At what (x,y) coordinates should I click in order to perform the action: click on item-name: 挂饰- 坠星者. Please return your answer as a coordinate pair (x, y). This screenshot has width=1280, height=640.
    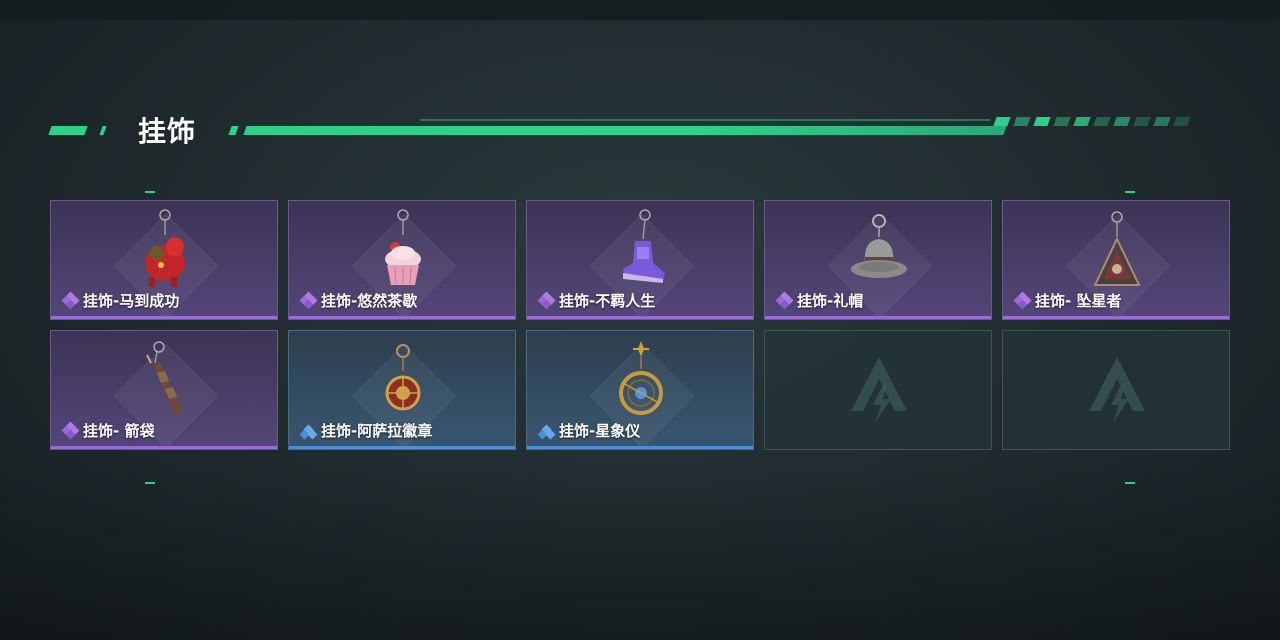
    Looking at the image, I should click on (1078, 301).